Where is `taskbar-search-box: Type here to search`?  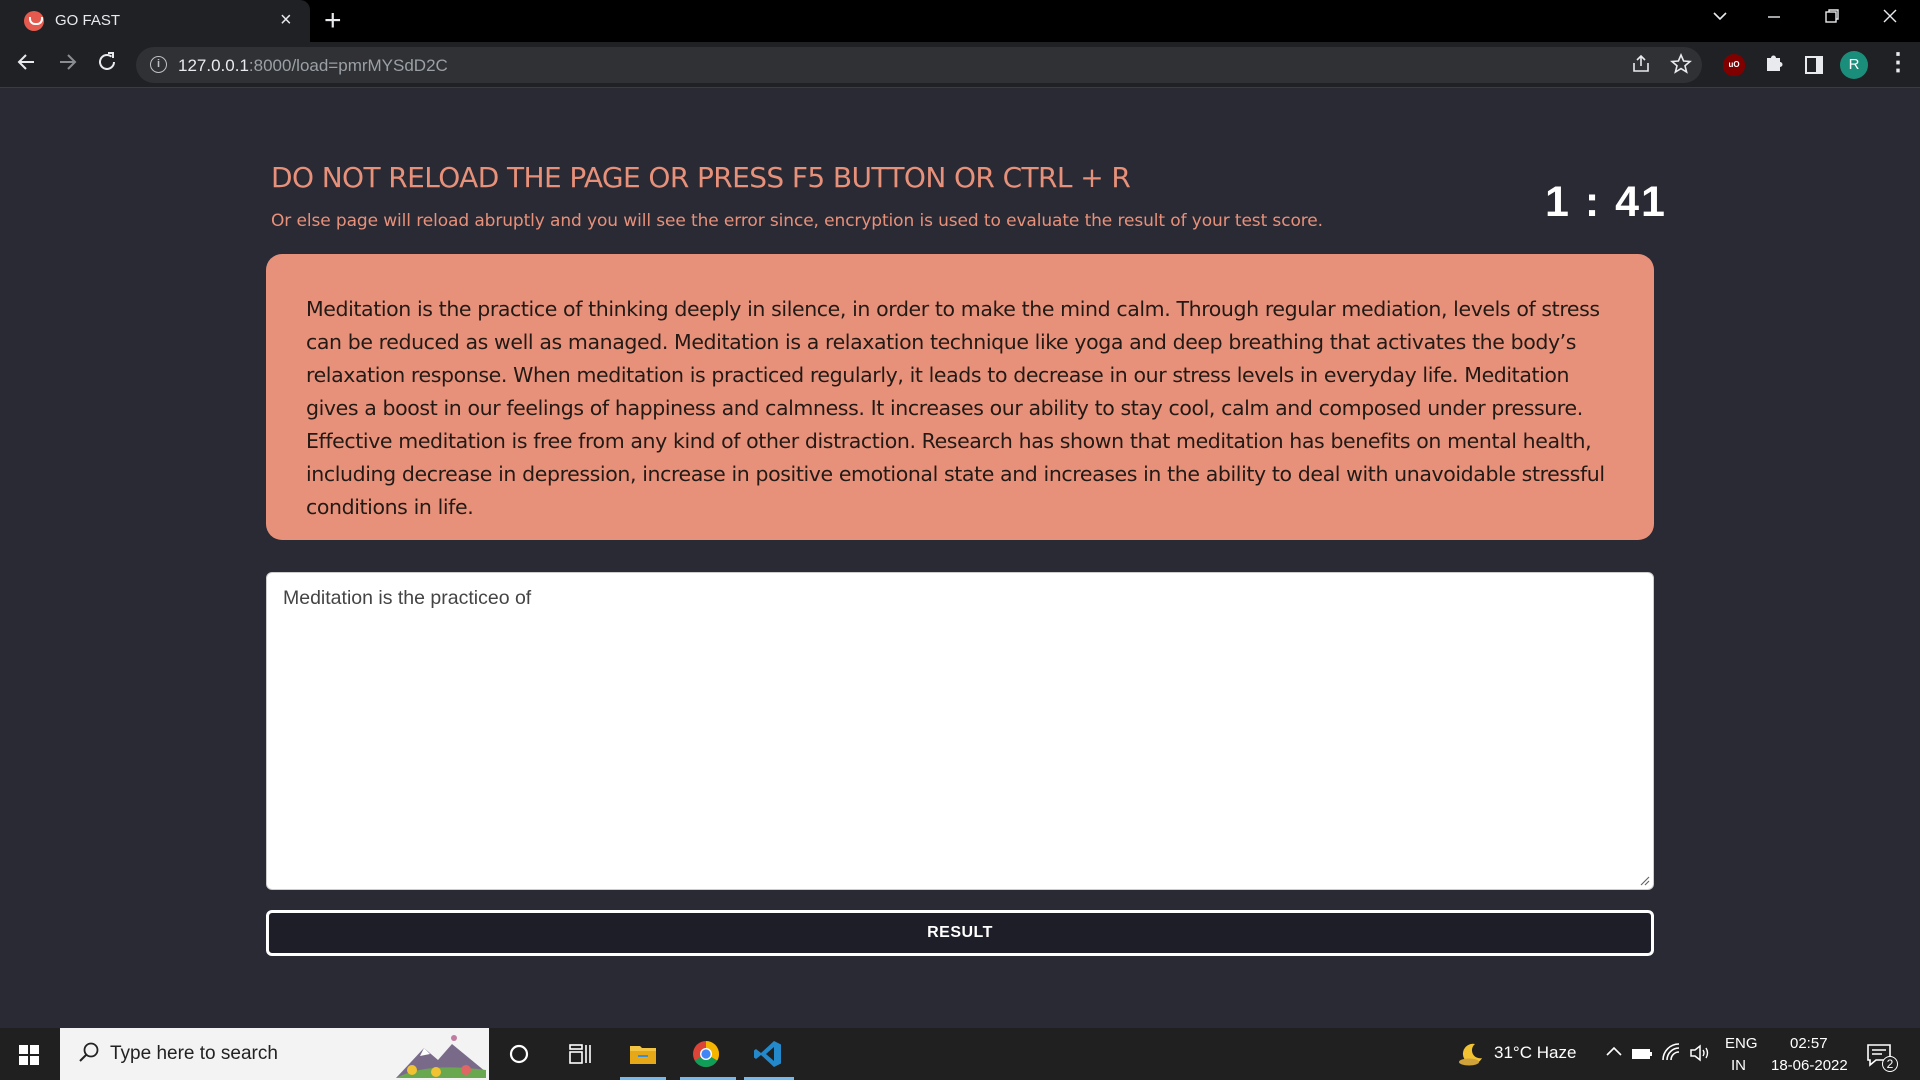
taskbar-search-box: Type here to search is located at coordinates (274, 1054).